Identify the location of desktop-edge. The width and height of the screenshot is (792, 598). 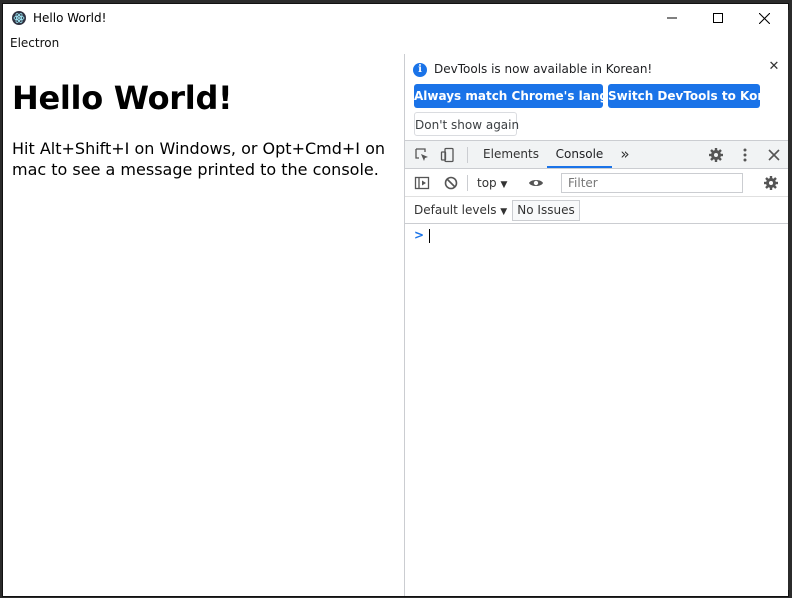
(790, 300).